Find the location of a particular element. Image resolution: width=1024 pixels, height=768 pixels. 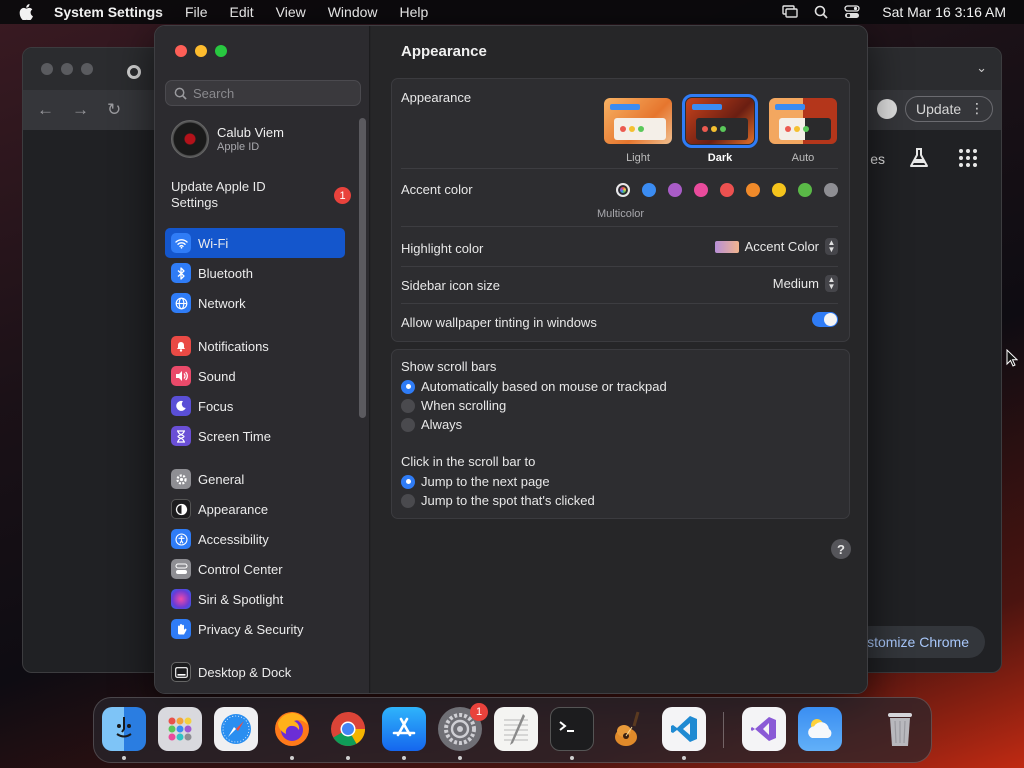

minimize-window-button is located at coordinates (201, 51).